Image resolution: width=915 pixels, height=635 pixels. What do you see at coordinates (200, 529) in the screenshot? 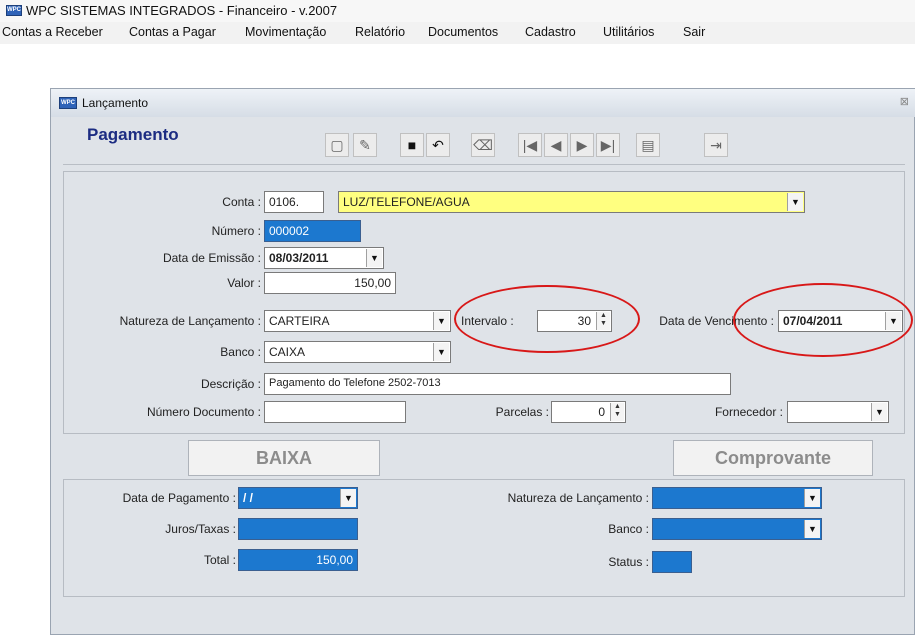
I see `juros-label: Juros/Taxas :` at bounding box center [200, 529].